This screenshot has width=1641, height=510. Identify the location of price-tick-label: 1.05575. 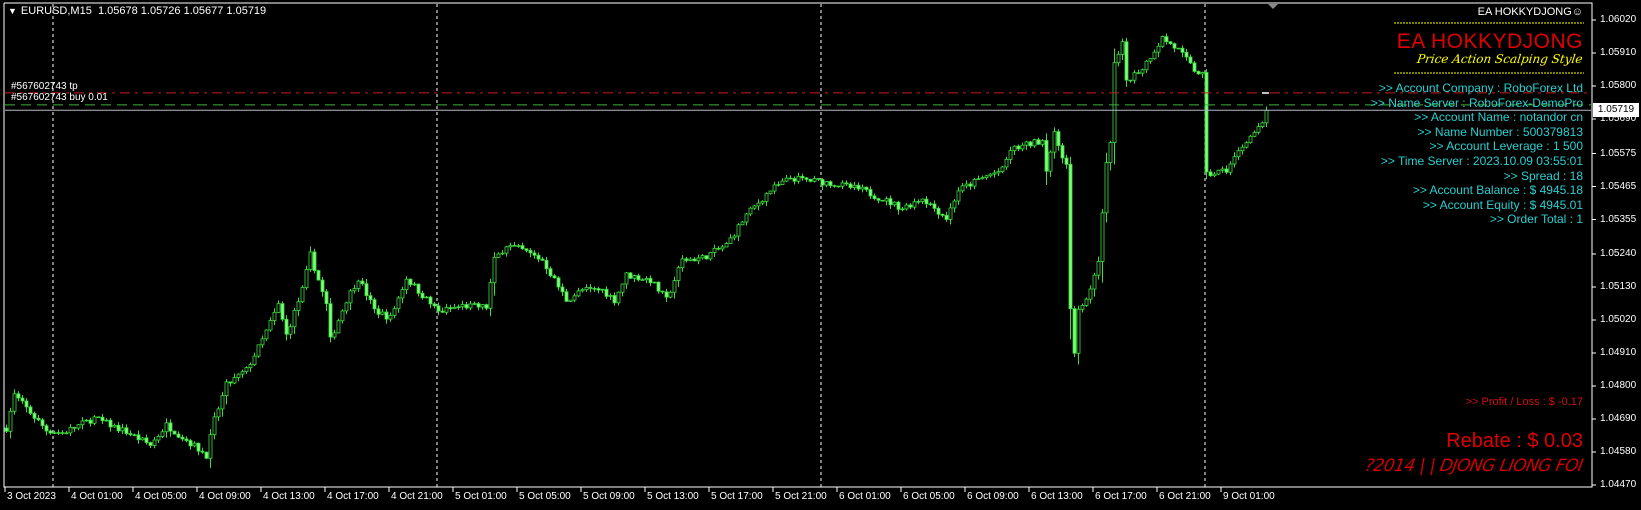
(1618, 153).